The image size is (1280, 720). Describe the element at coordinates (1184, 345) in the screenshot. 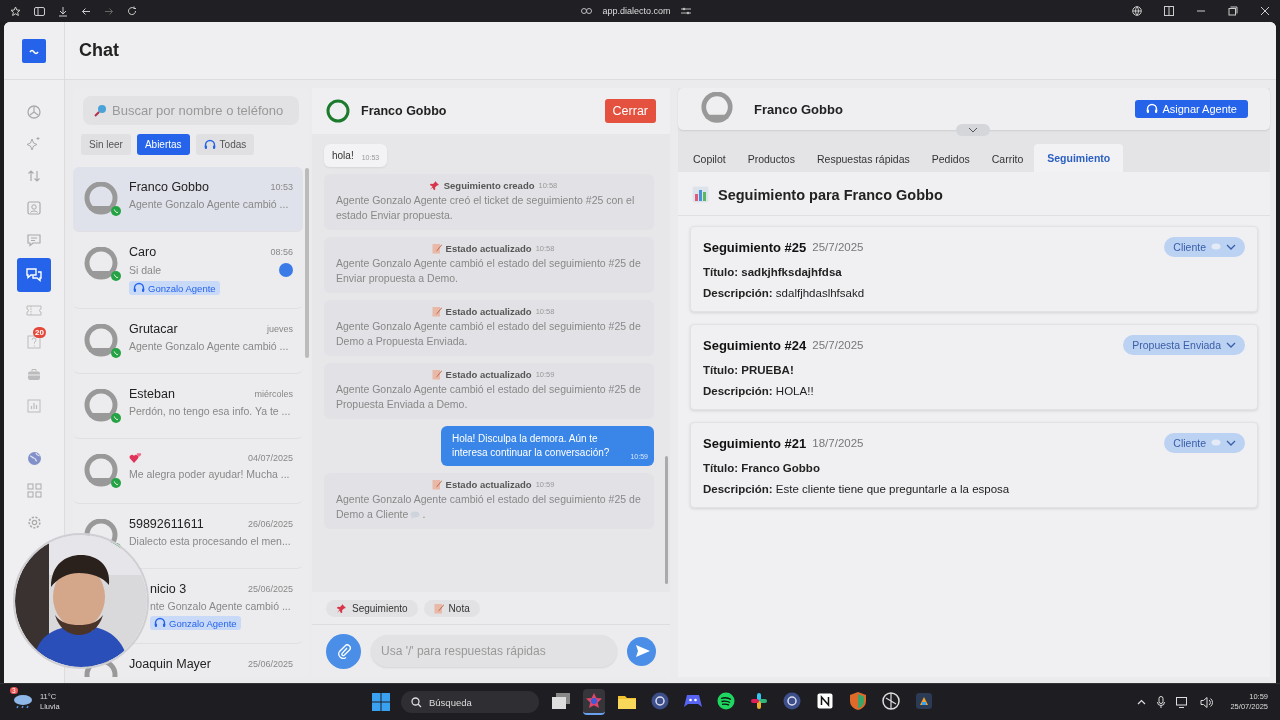

I see `status-dropdown: Propuesta Enviada` at that location.